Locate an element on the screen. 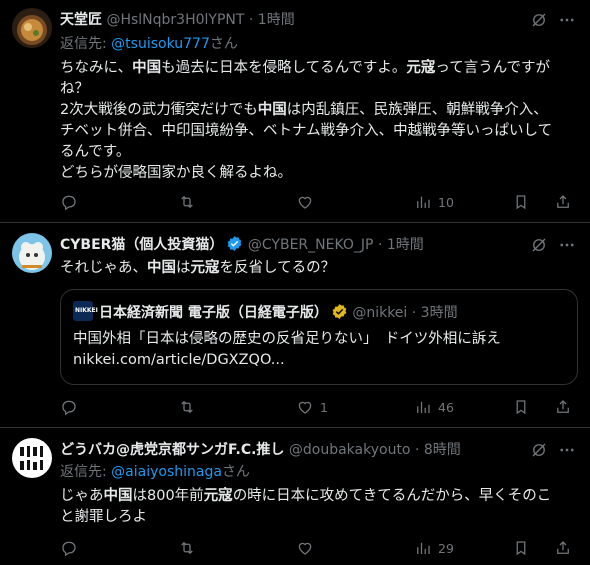 This screenshot has width=590, height=565. text-span: チベット併合、中印国境紛争、ベトナム戦争介入、中越戦争等いっぱいして is located at coordinates (306, 131).